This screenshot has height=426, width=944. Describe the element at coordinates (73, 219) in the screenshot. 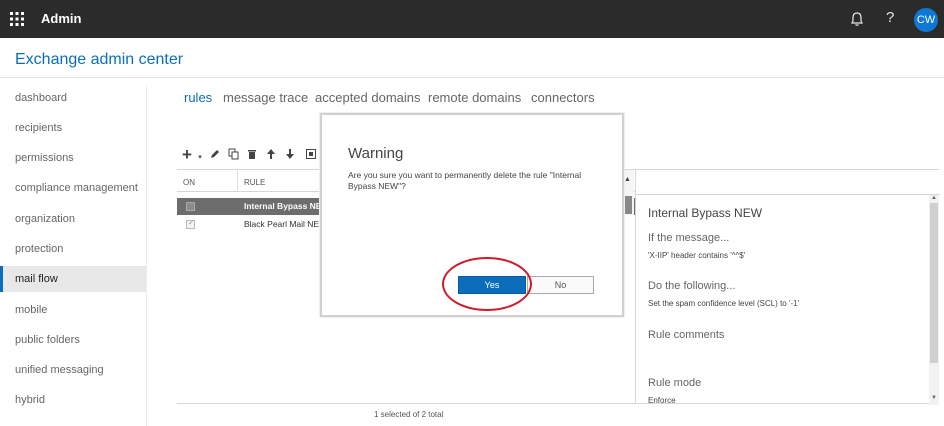

I see `nav-item-organization: organization` at that location.